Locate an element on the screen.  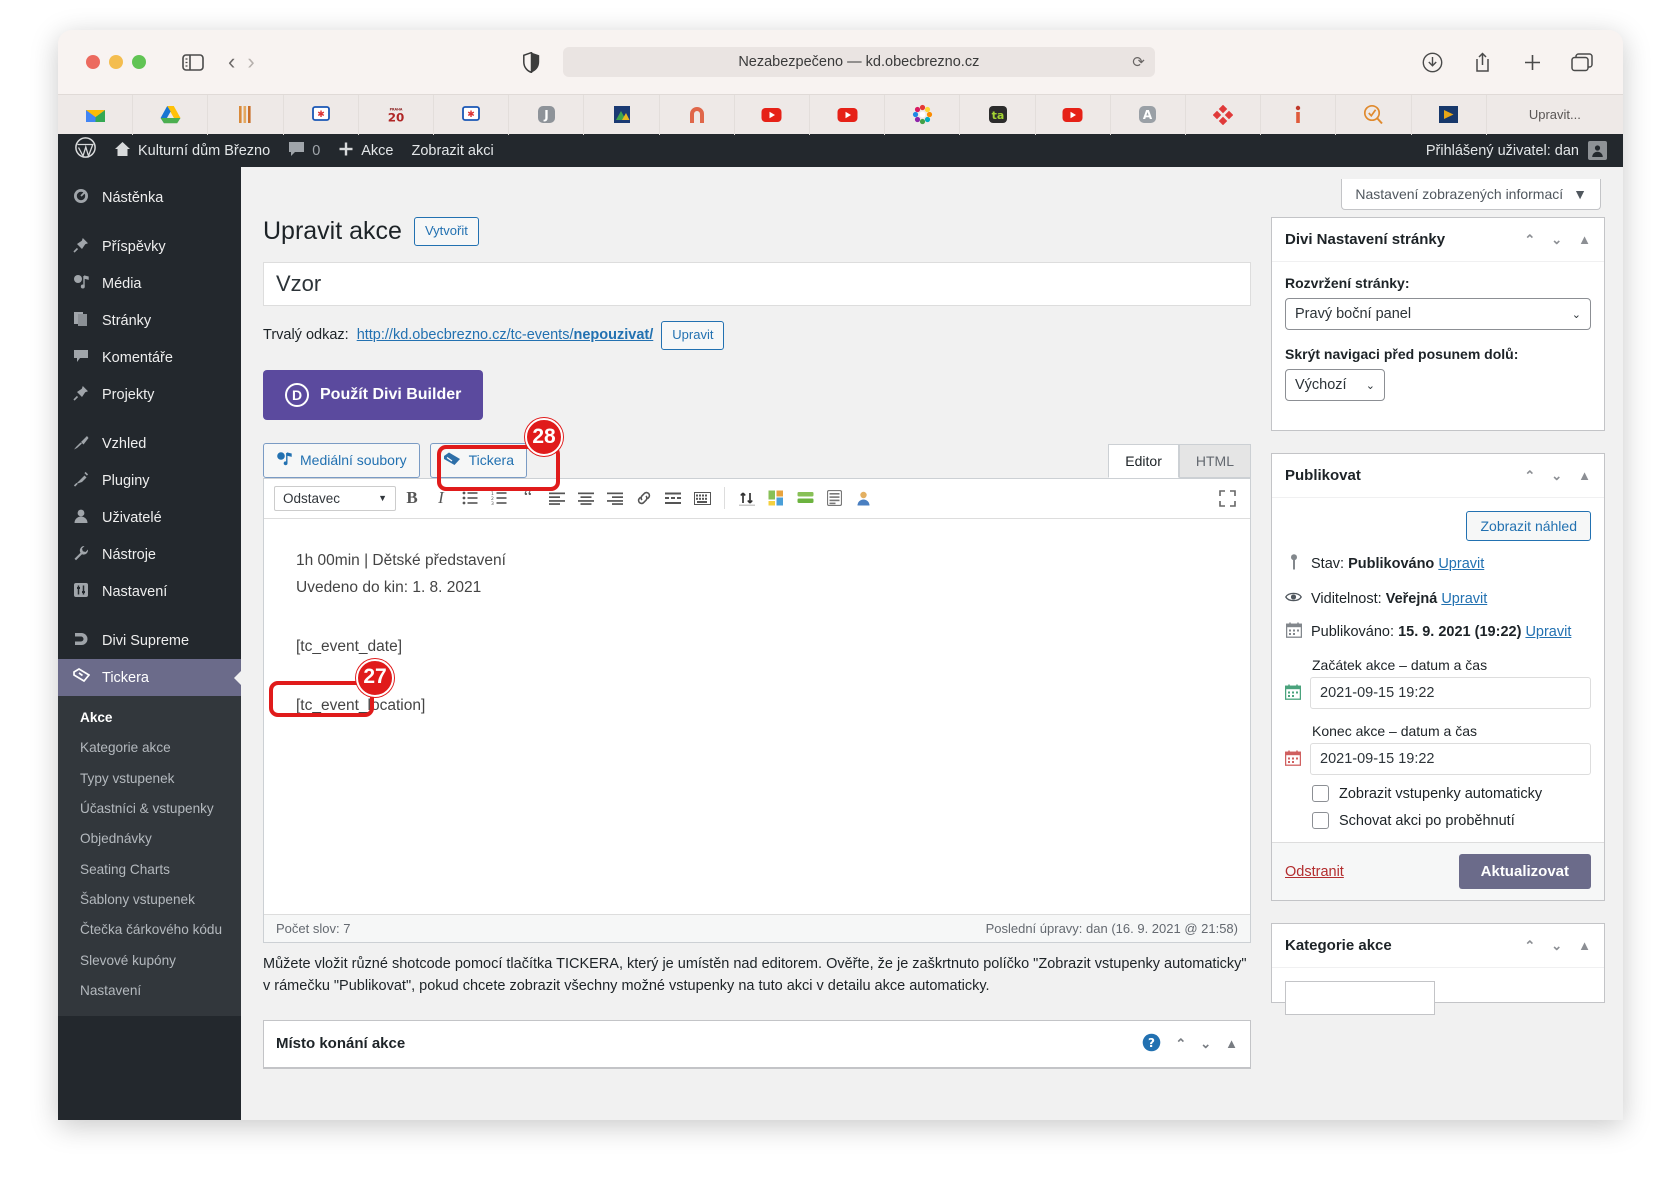
sidebar-item-tools: Nástroje is located at coordinates (149, 554).